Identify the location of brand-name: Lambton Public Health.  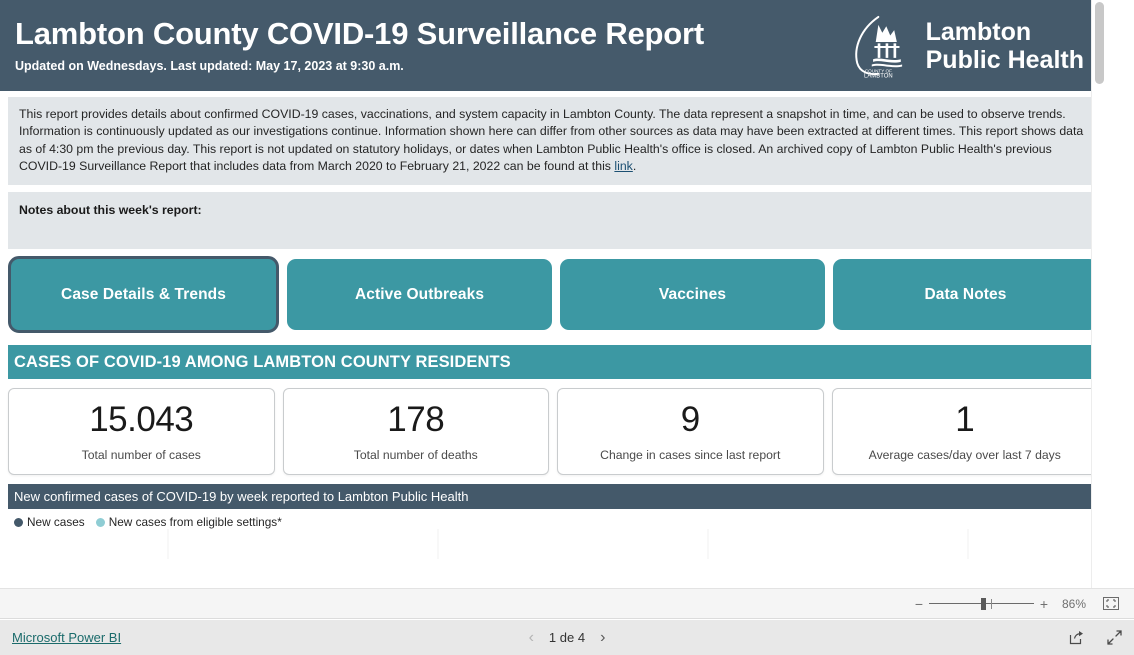
(1005, 46).